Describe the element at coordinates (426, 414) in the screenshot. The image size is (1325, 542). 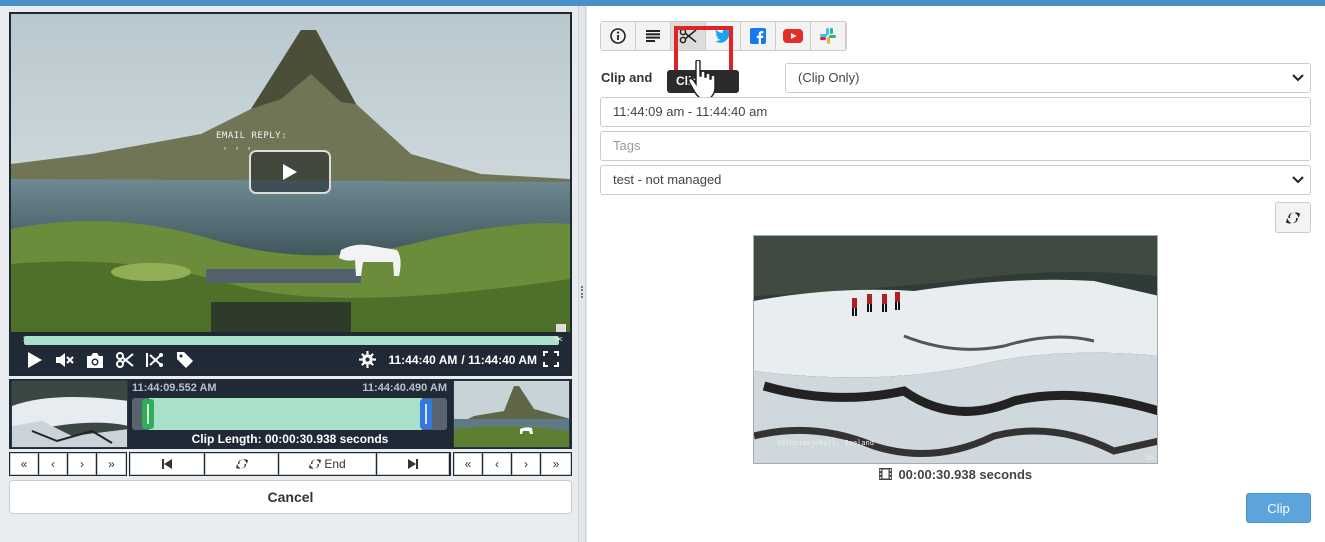
I see `trim-end-handle` at that location.